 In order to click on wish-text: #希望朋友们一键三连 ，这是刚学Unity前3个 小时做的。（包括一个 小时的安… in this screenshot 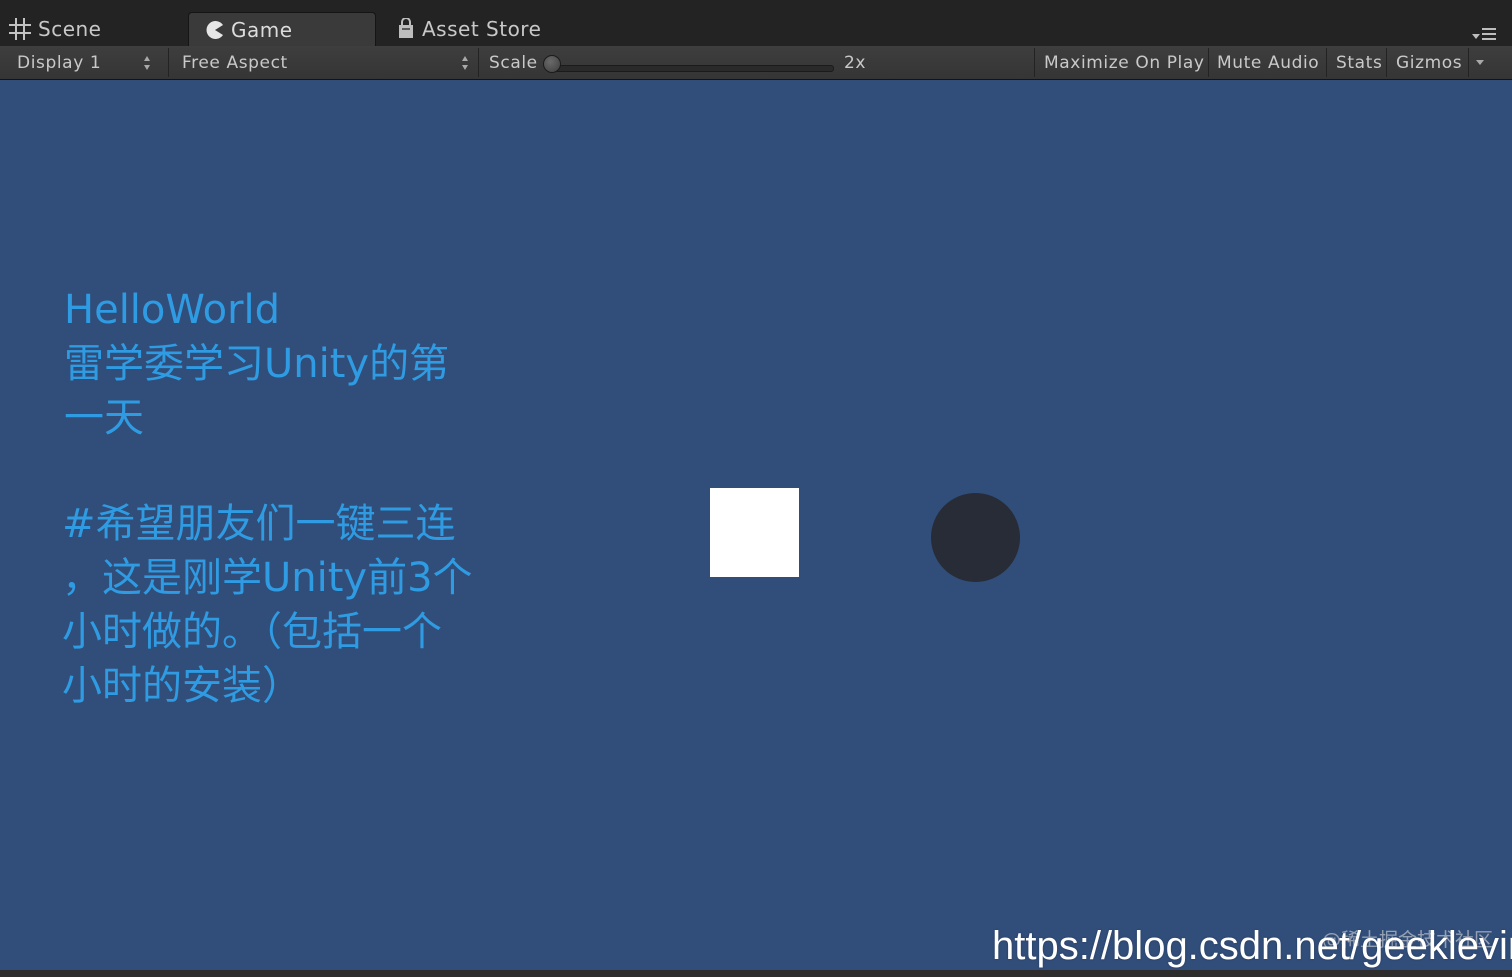, I will do `click(267, 605)`.